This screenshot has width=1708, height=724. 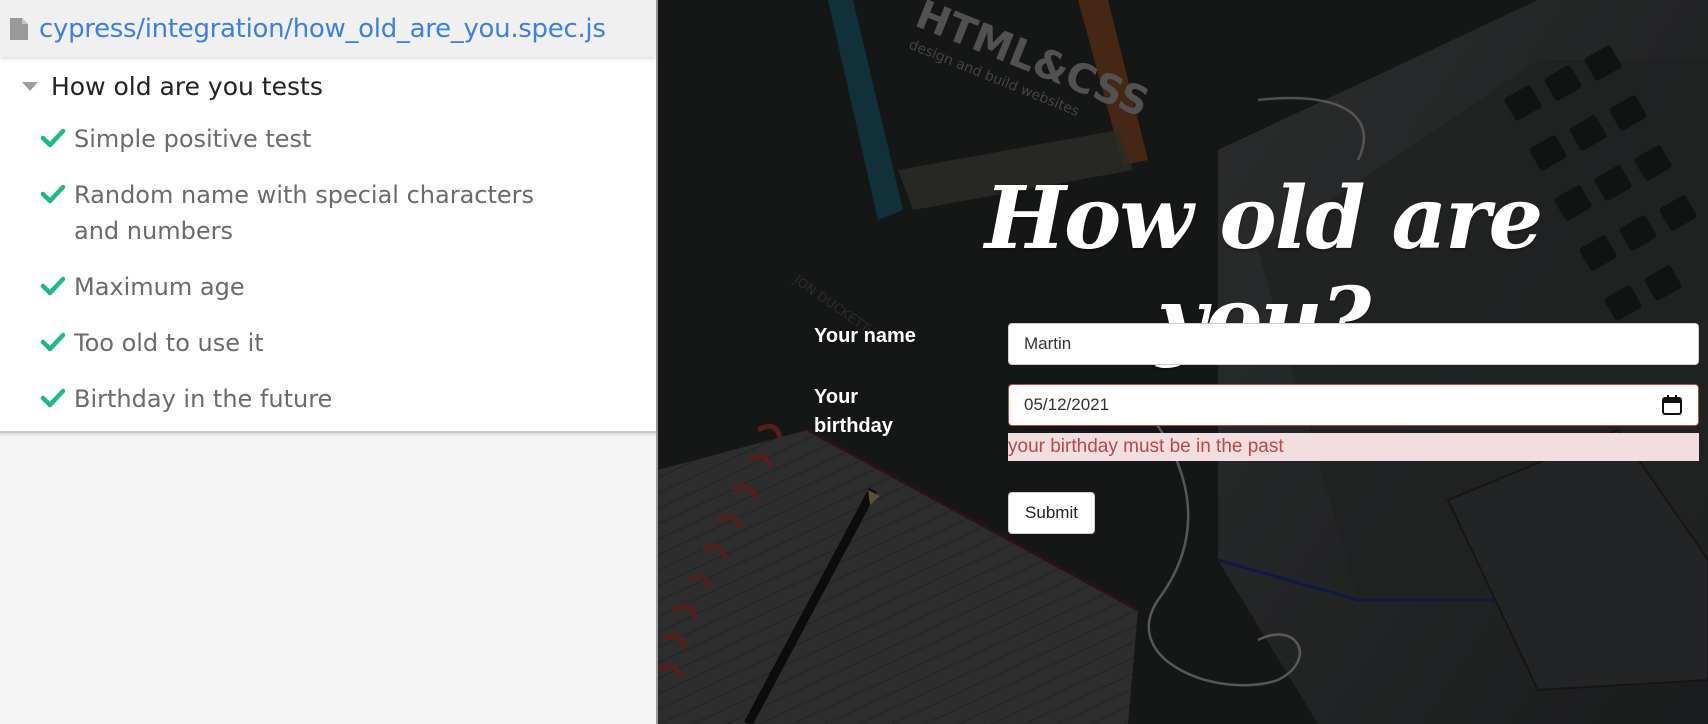 I want to click on test-item: Simple positive test, so click(x=328, y=142).